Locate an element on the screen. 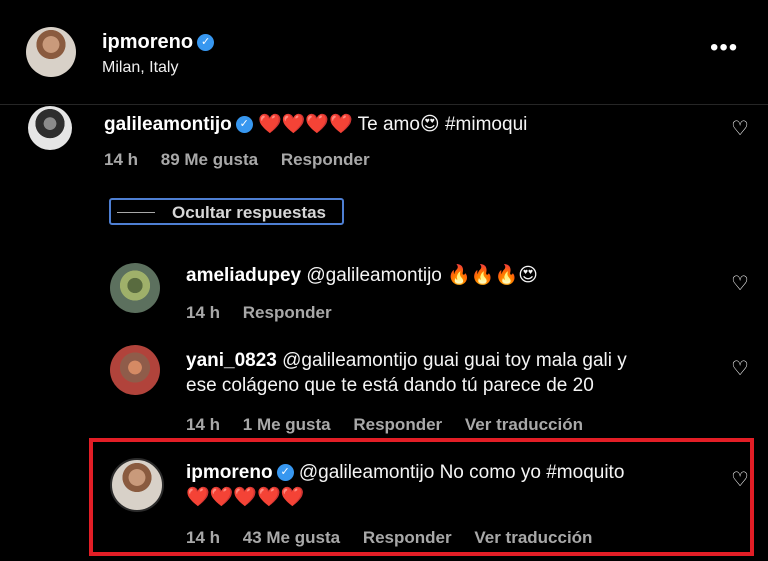  hide-replies-button: Ocultar respuestas is located at coordinates (226, 211).